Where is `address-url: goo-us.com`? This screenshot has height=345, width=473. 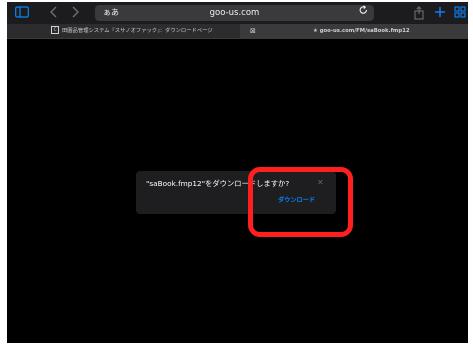
address-url: goo-us.com is located at coordinates (234, 13).